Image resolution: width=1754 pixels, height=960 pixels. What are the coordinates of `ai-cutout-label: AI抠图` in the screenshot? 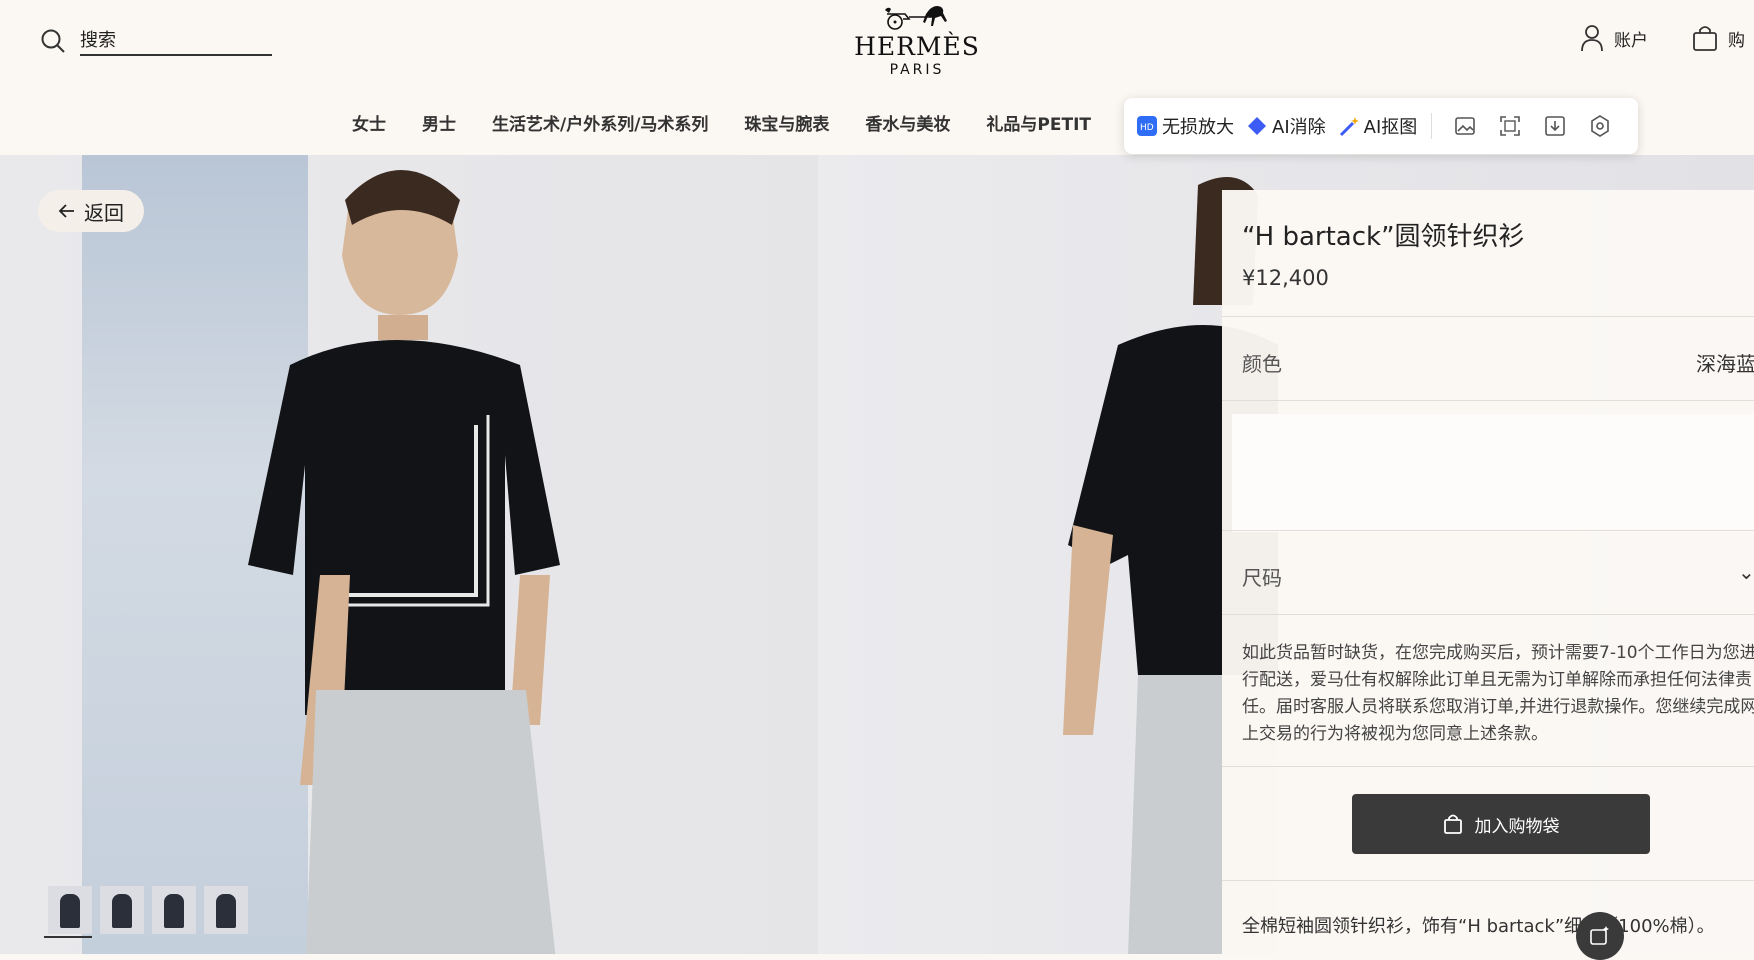 It's located at (1390, 127).